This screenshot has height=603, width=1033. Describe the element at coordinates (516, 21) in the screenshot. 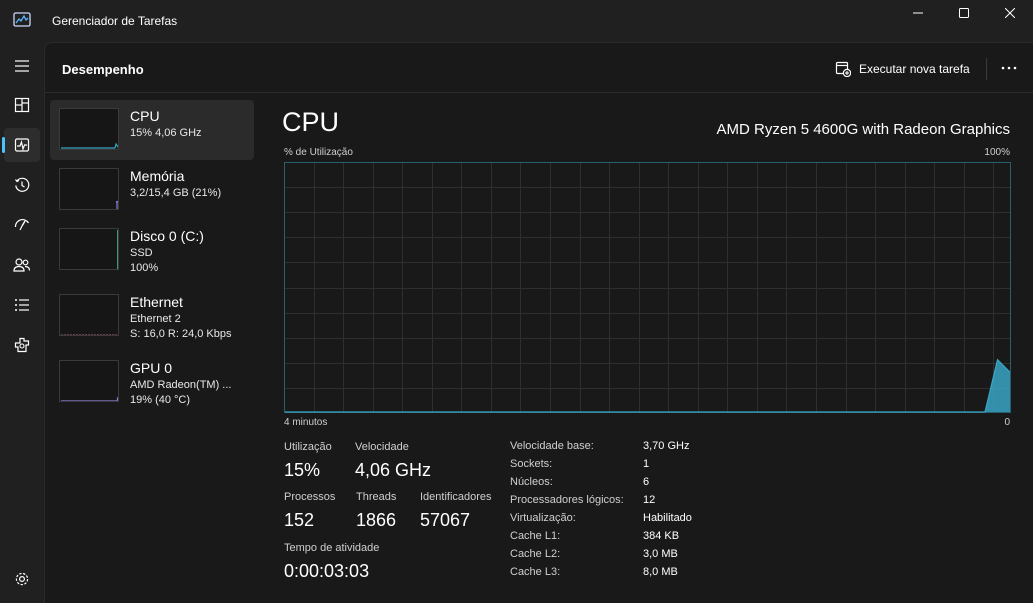

I see `title-bar: Gerenciador de Tarefas` at that location.